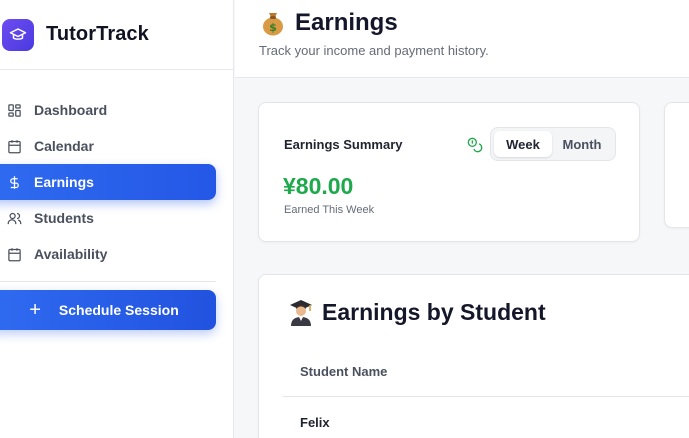 Image resolution: width=689 pixels, height=438 pixels. What do you see at coordinates (108, 281) in the screenshot?
I see `sidebar-divider` at bounding box center [108, 281].